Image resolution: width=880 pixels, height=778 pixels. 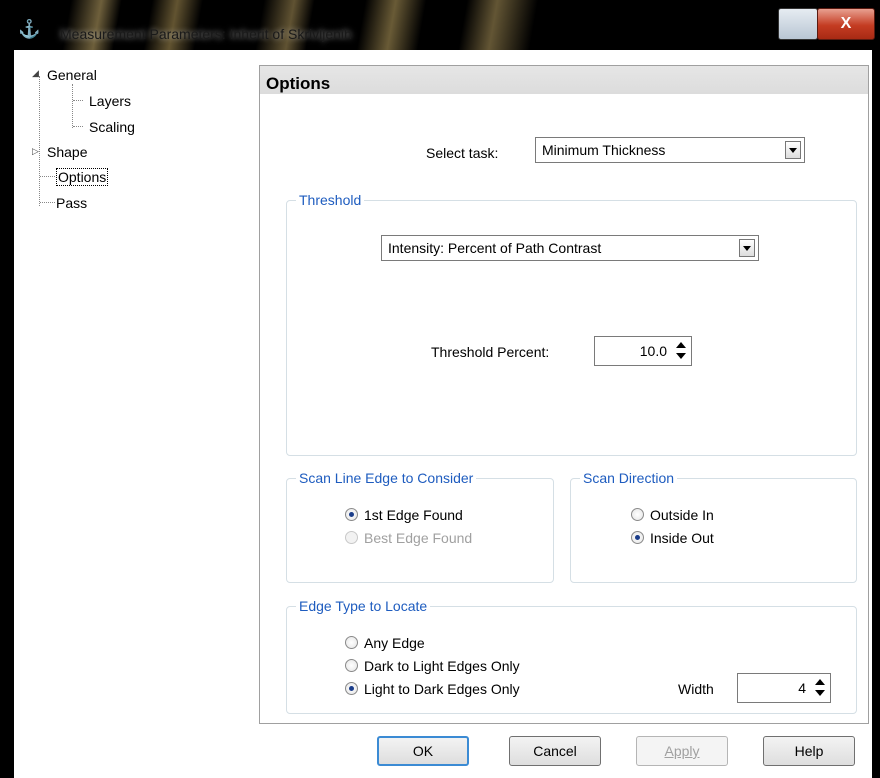 I want to click on panel-title: Options, so click(x=564, y=80).